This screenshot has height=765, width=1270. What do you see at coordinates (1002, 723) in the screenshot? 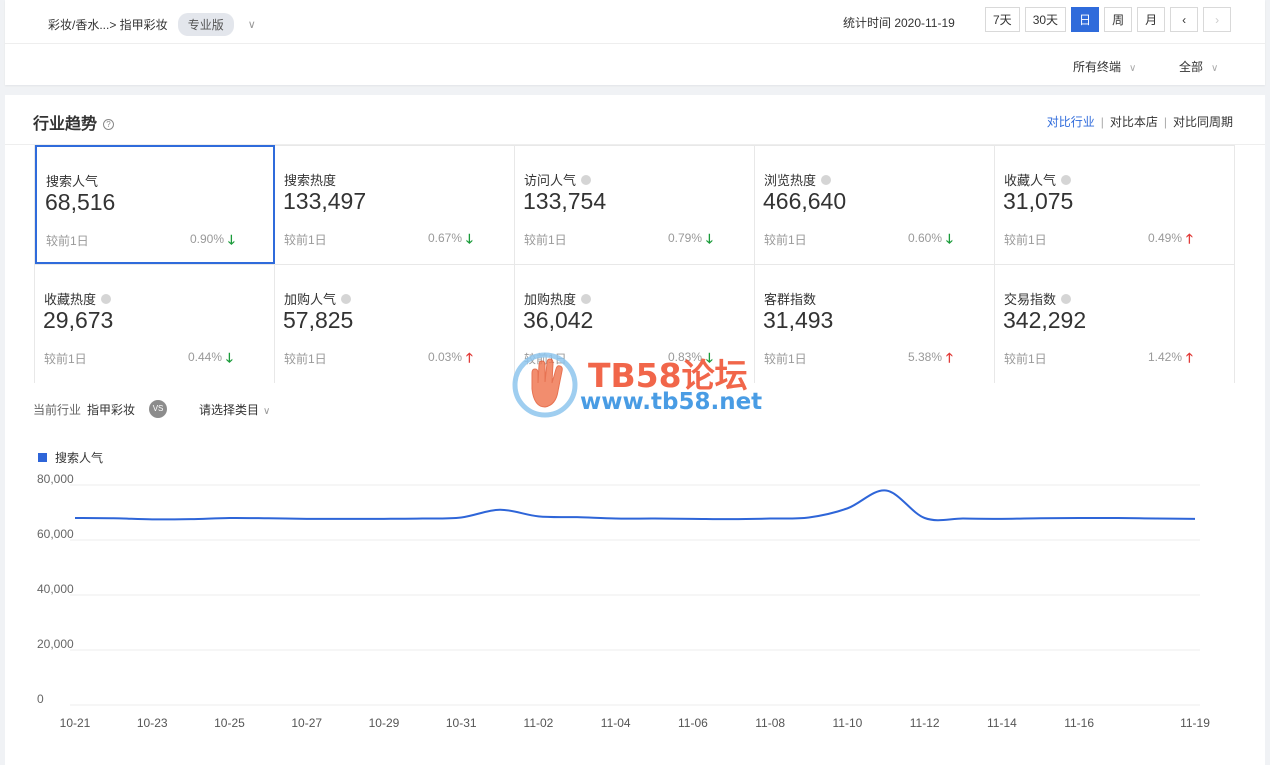
I see `x-tick-label: 11-14` at bounding box center [1002, 723].